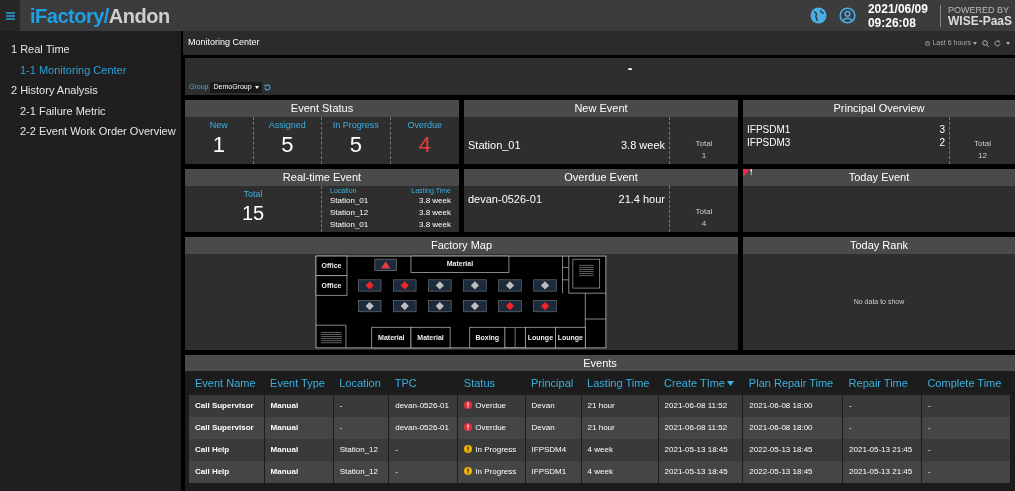 The image size is (1015, 491). Describe the element at coordinates (792, 472) in the screenshot. I see `table-cell: 2022-05-13 18:45` at that location.